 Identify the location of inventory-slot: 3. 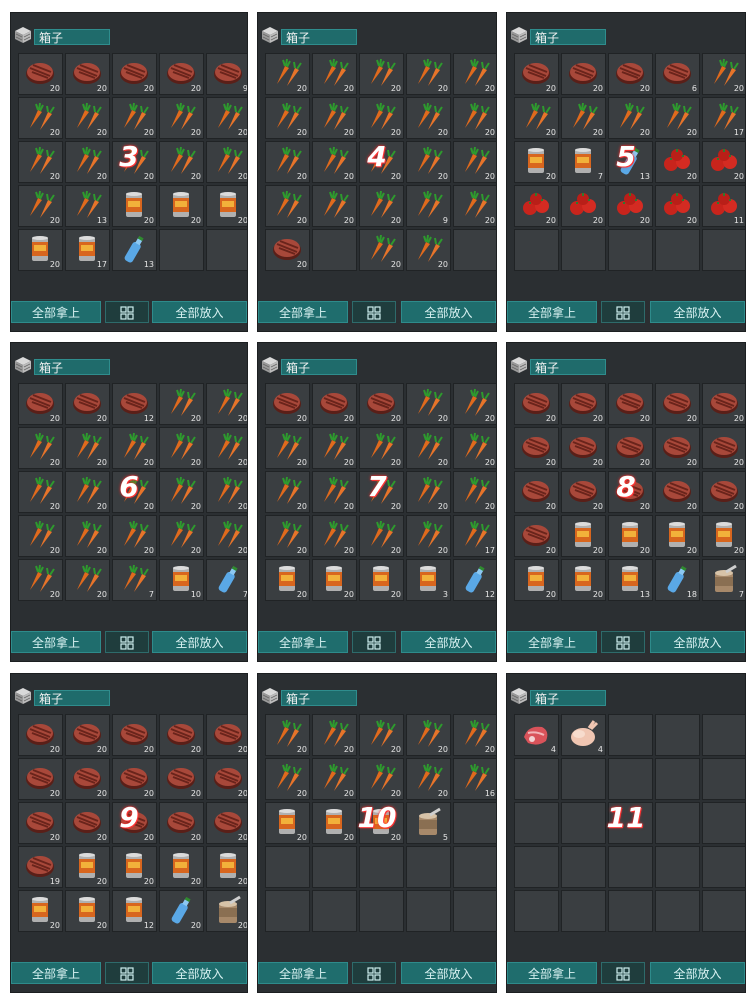
(428, 580).